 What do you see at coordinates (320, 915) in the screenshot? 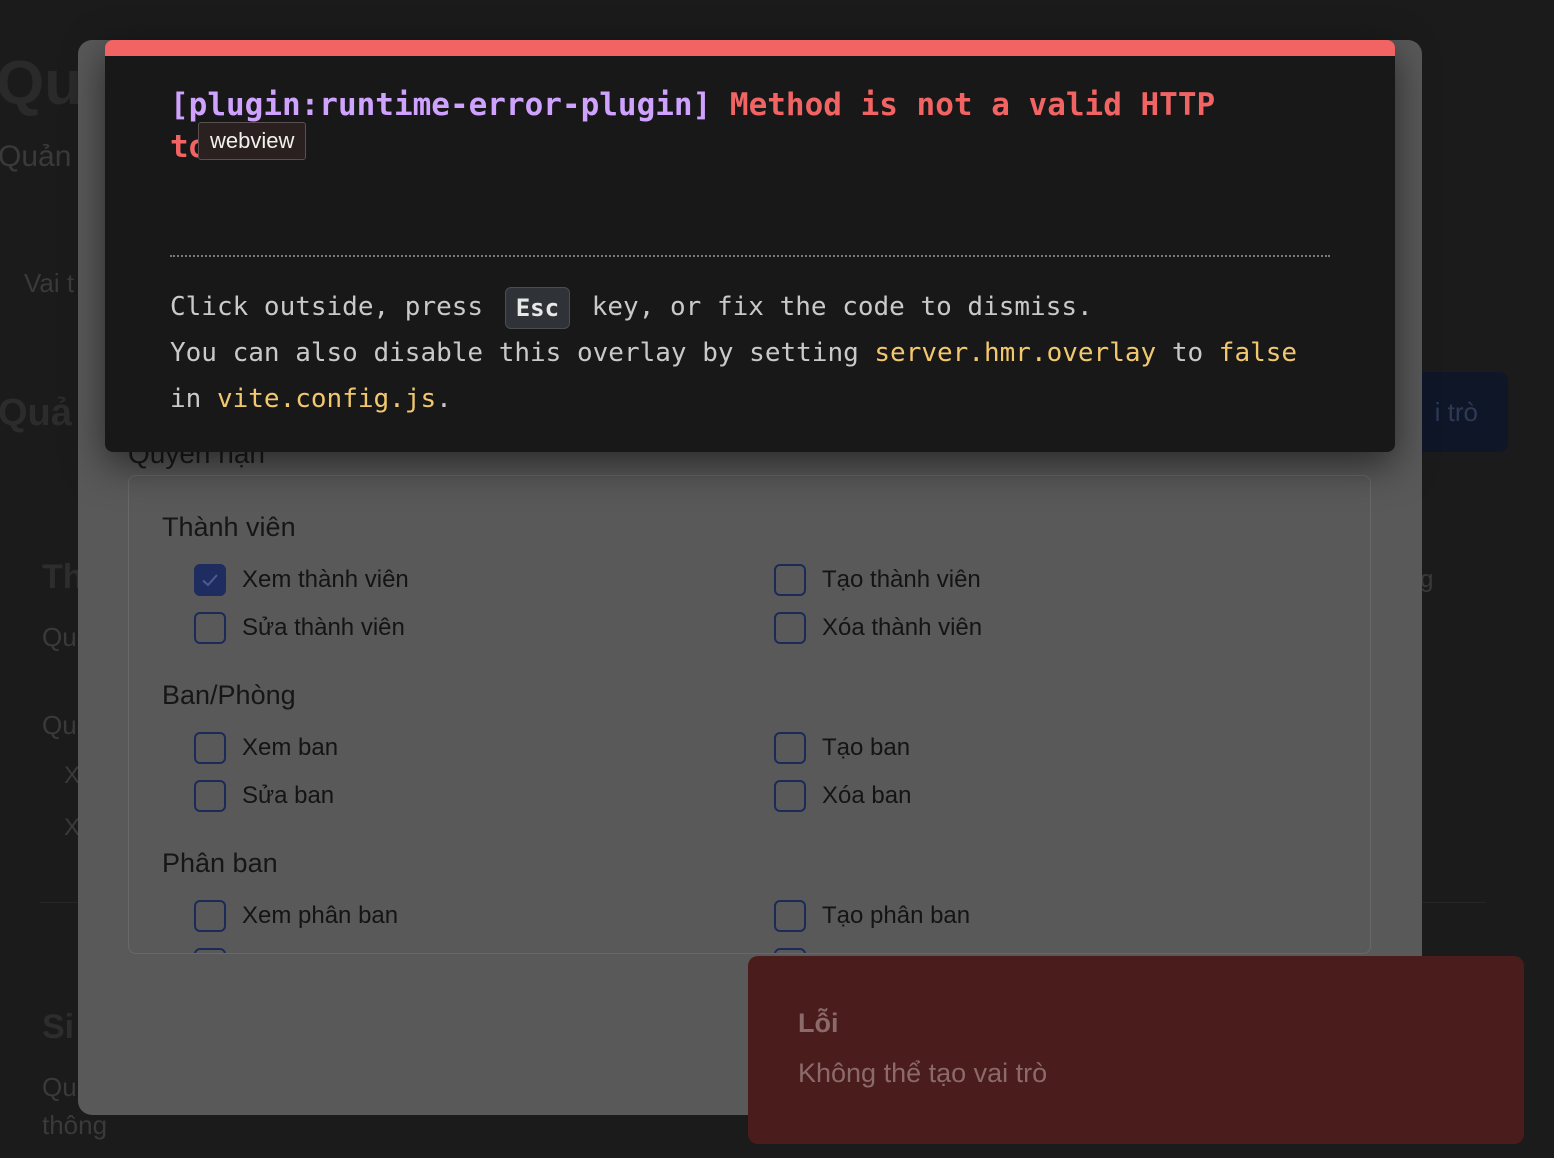
I see `permission-label: Xem phân ban` at bounding box center [320, 915].